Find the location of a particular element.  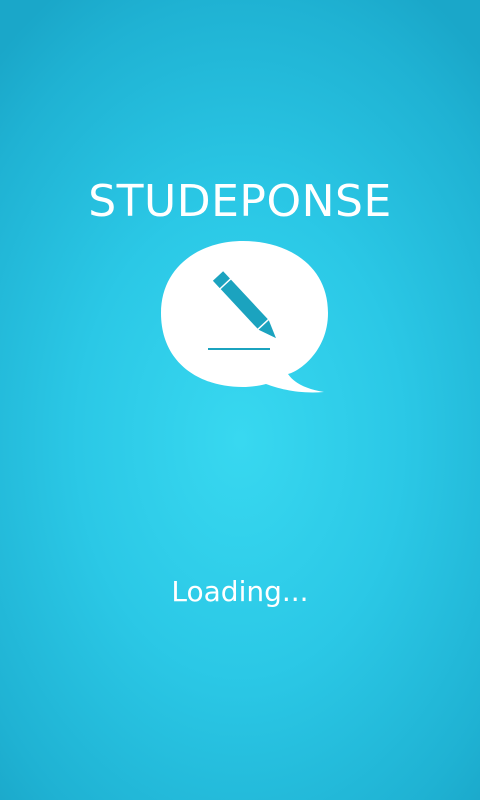

speech-bubble-pencil-icon is located at coordinates (243, 318).